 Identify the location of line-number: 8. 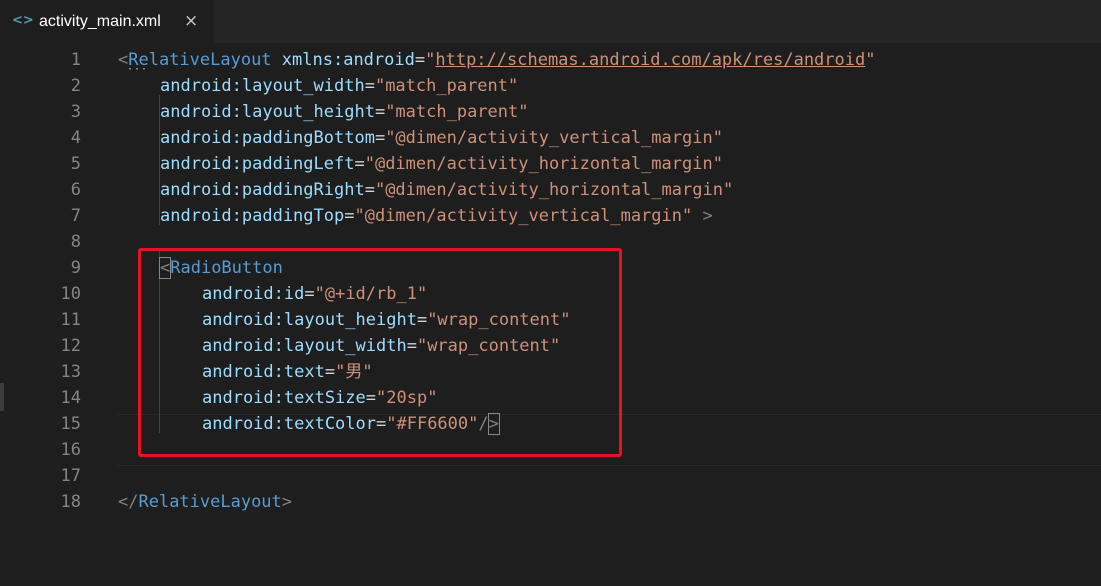
(75, 242).